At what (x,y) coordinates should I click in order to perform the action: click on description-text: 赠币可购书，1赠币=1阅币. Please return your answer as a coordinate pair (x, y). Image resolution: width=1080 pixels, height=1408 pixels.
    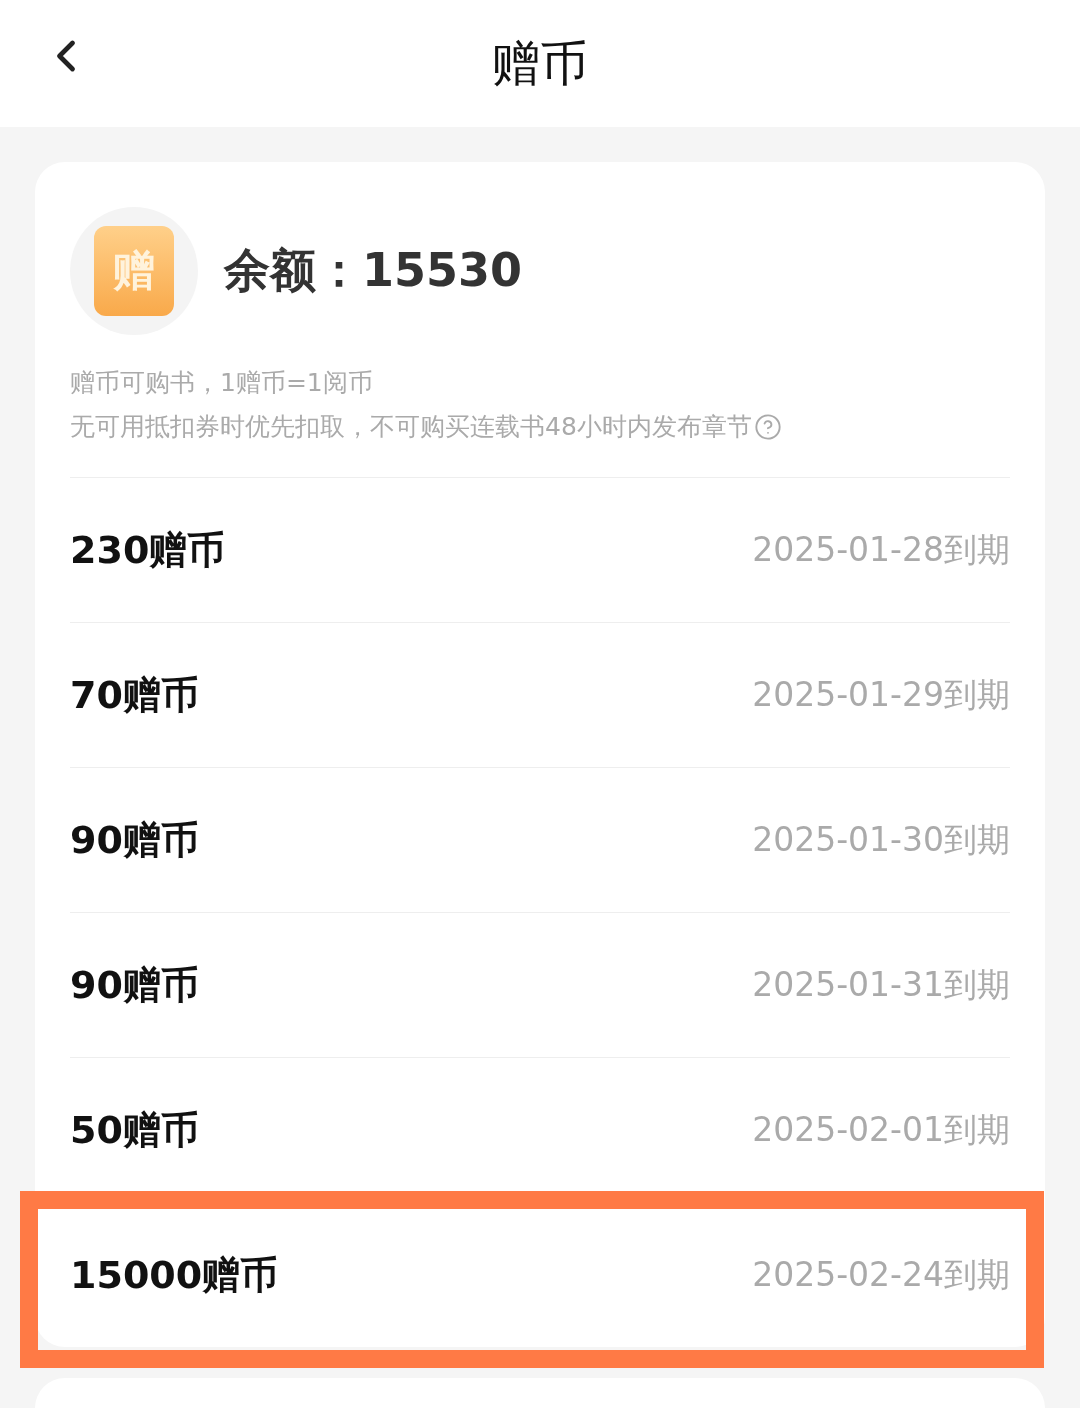
    Looking at the image, I should click on (221, 383).